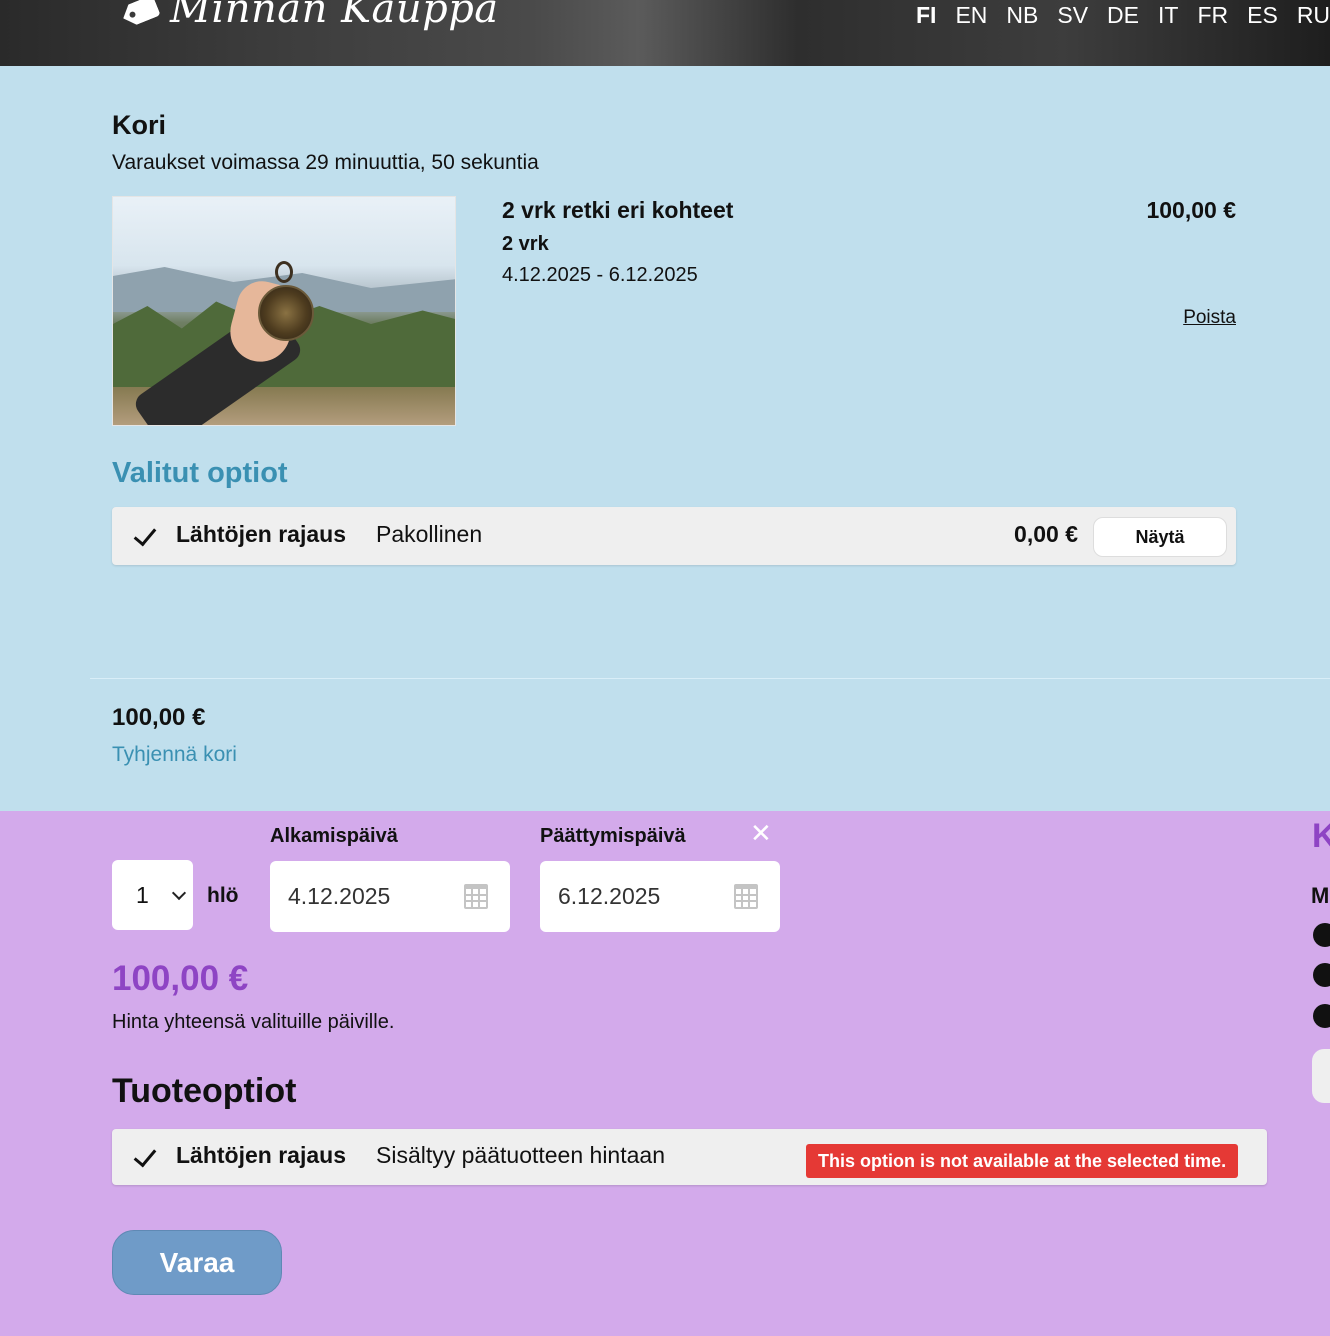 The image size is (1330, 1336). What do you see at coordinates (139, 125) in the screenshot?
I see `cart-title: Kori` at bounding box center [139, 125].